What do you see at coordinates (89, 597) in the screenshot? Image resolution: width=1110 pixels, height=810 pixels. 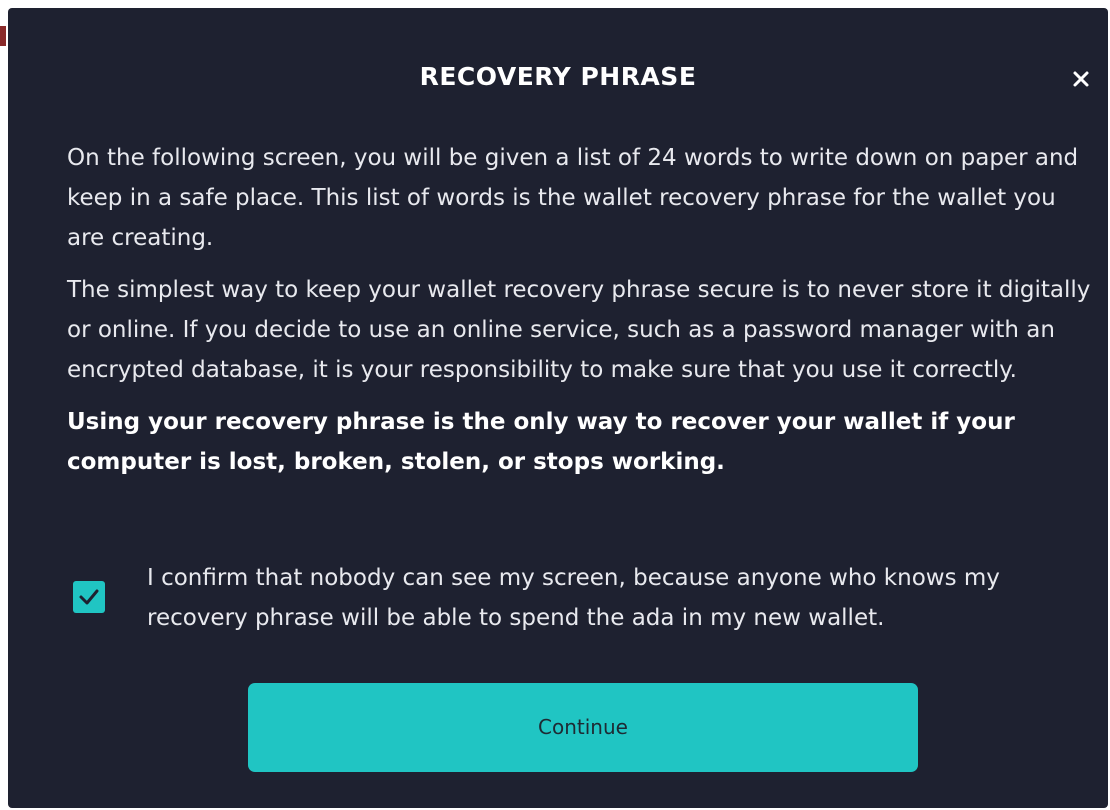 I see `confirm-checkbox` at bounding box center [89, 597].